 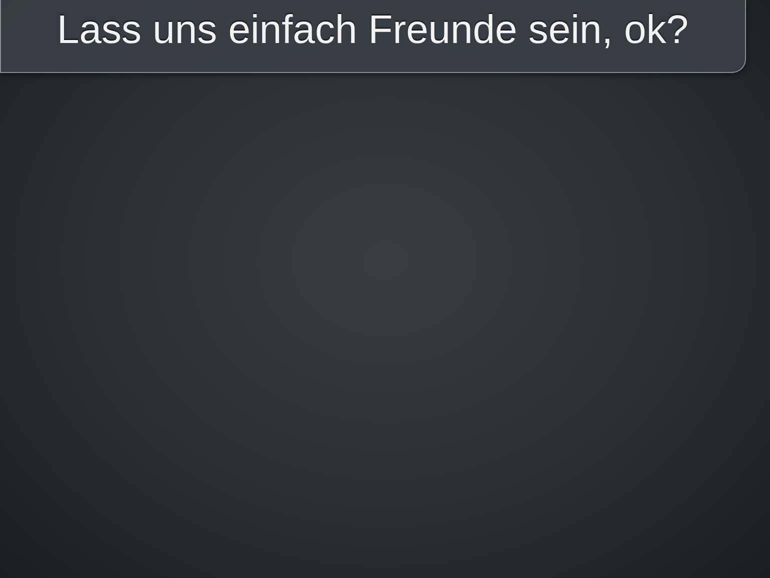 What do you see at coordinates (373, 30) in the screenshot?
I see `message-text: Lass uns einfach Freunde sein, ok?` at bounding box center [373, 30].